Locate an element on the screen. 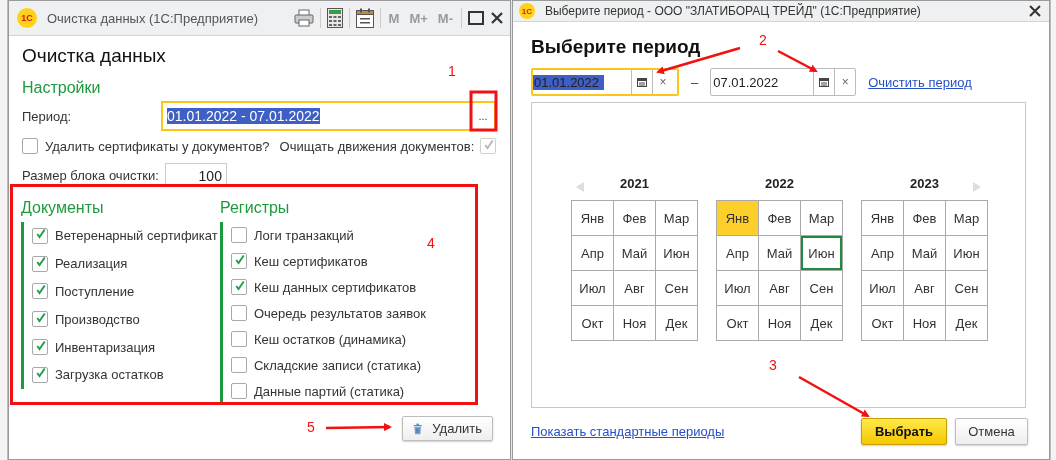 The height and width of the screenshot is (460, 1056). checkbox-label: Производство is located at coordinates (97, 319).